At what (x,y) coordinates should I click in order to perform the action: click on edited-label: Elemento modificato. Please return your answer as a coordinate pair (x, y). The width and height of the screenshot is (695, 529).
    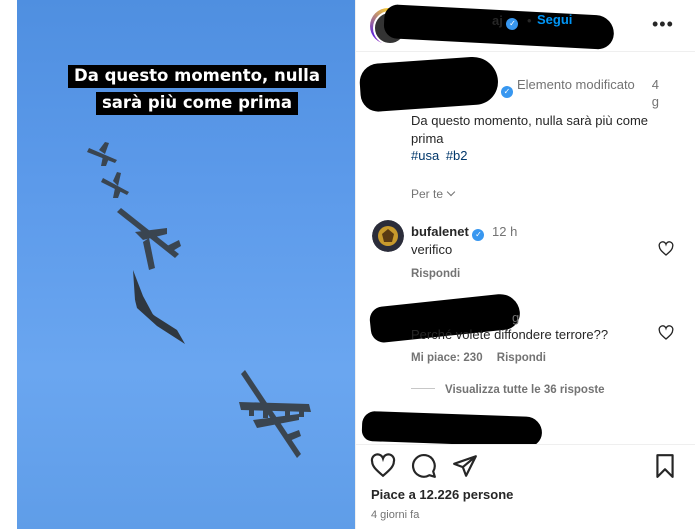
    Looking at the image, I should click on (576, 84).